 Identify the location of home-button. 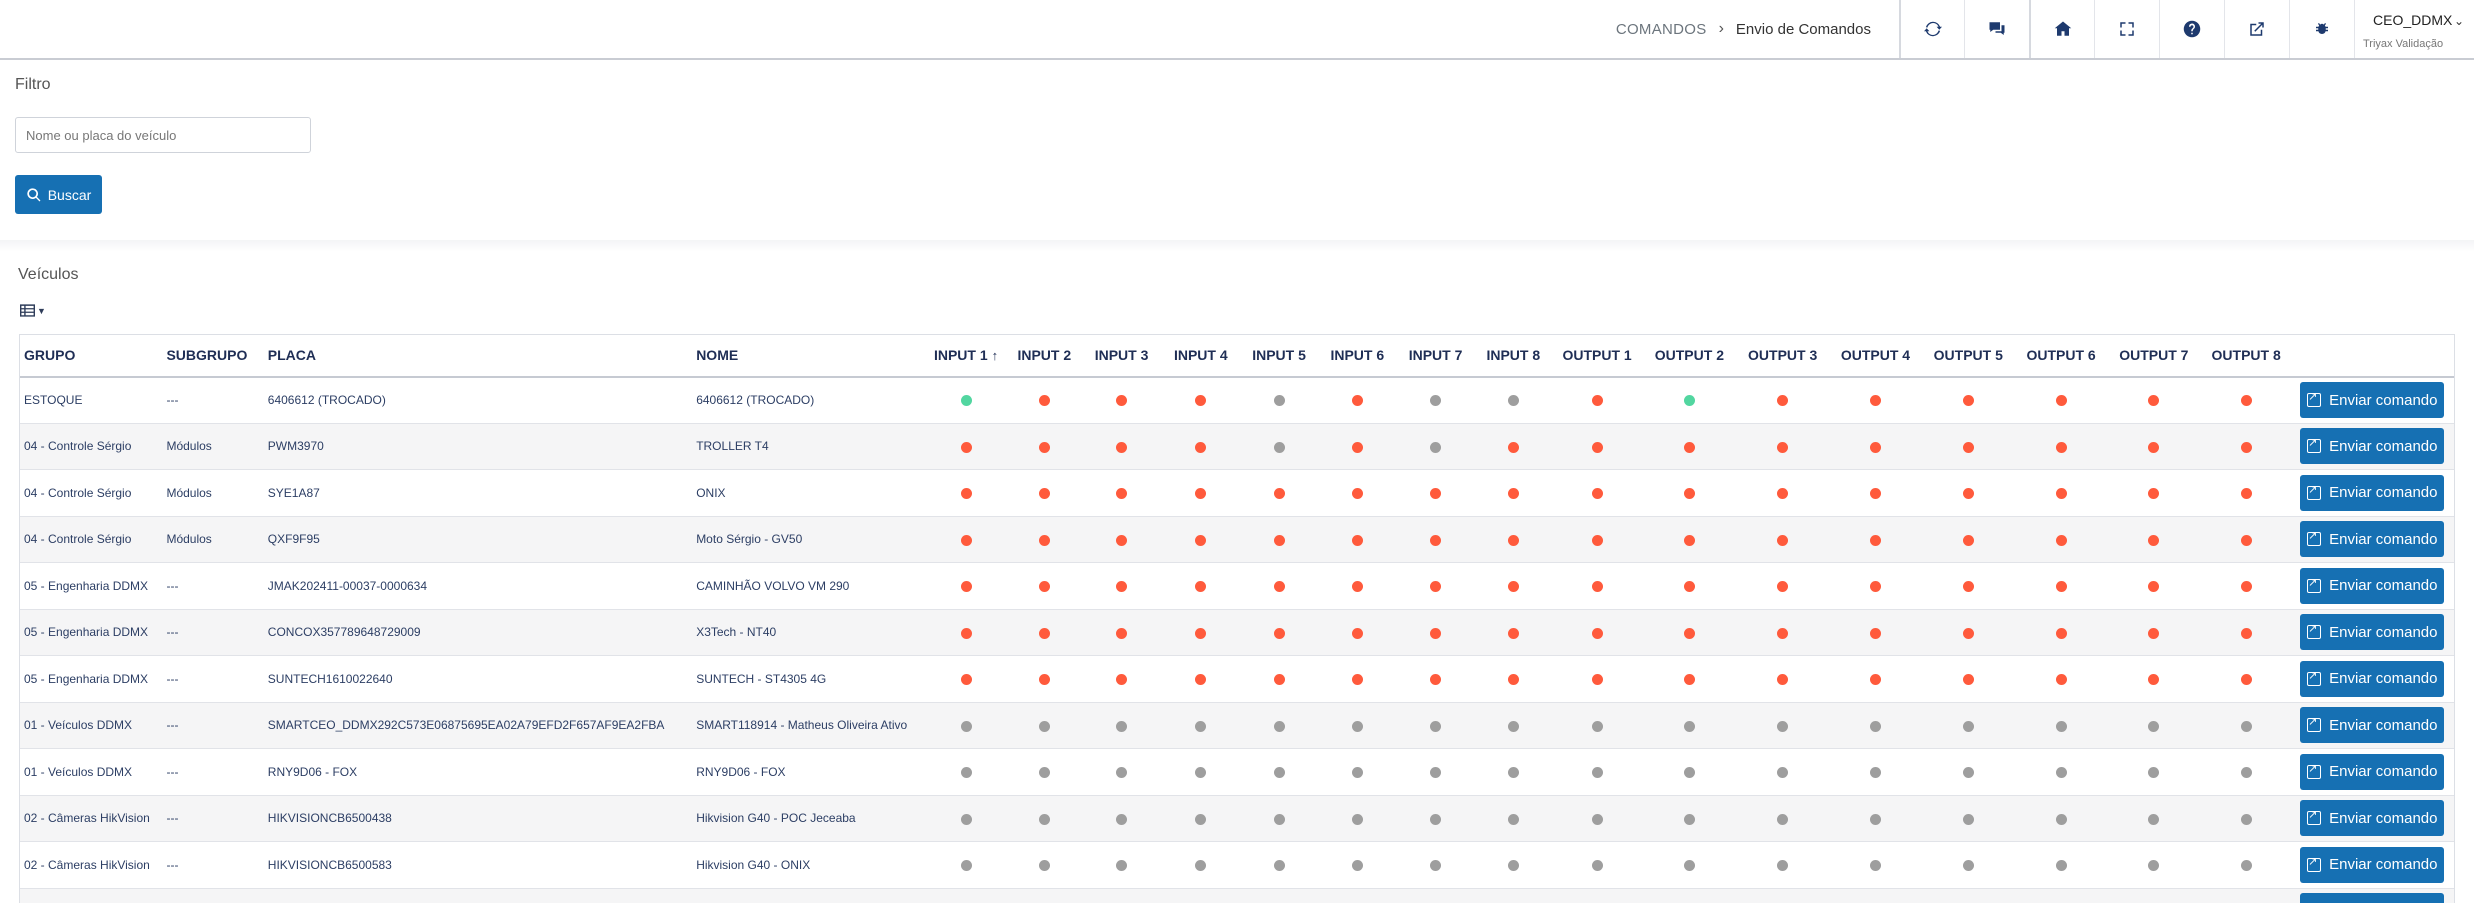
(2061, 29).